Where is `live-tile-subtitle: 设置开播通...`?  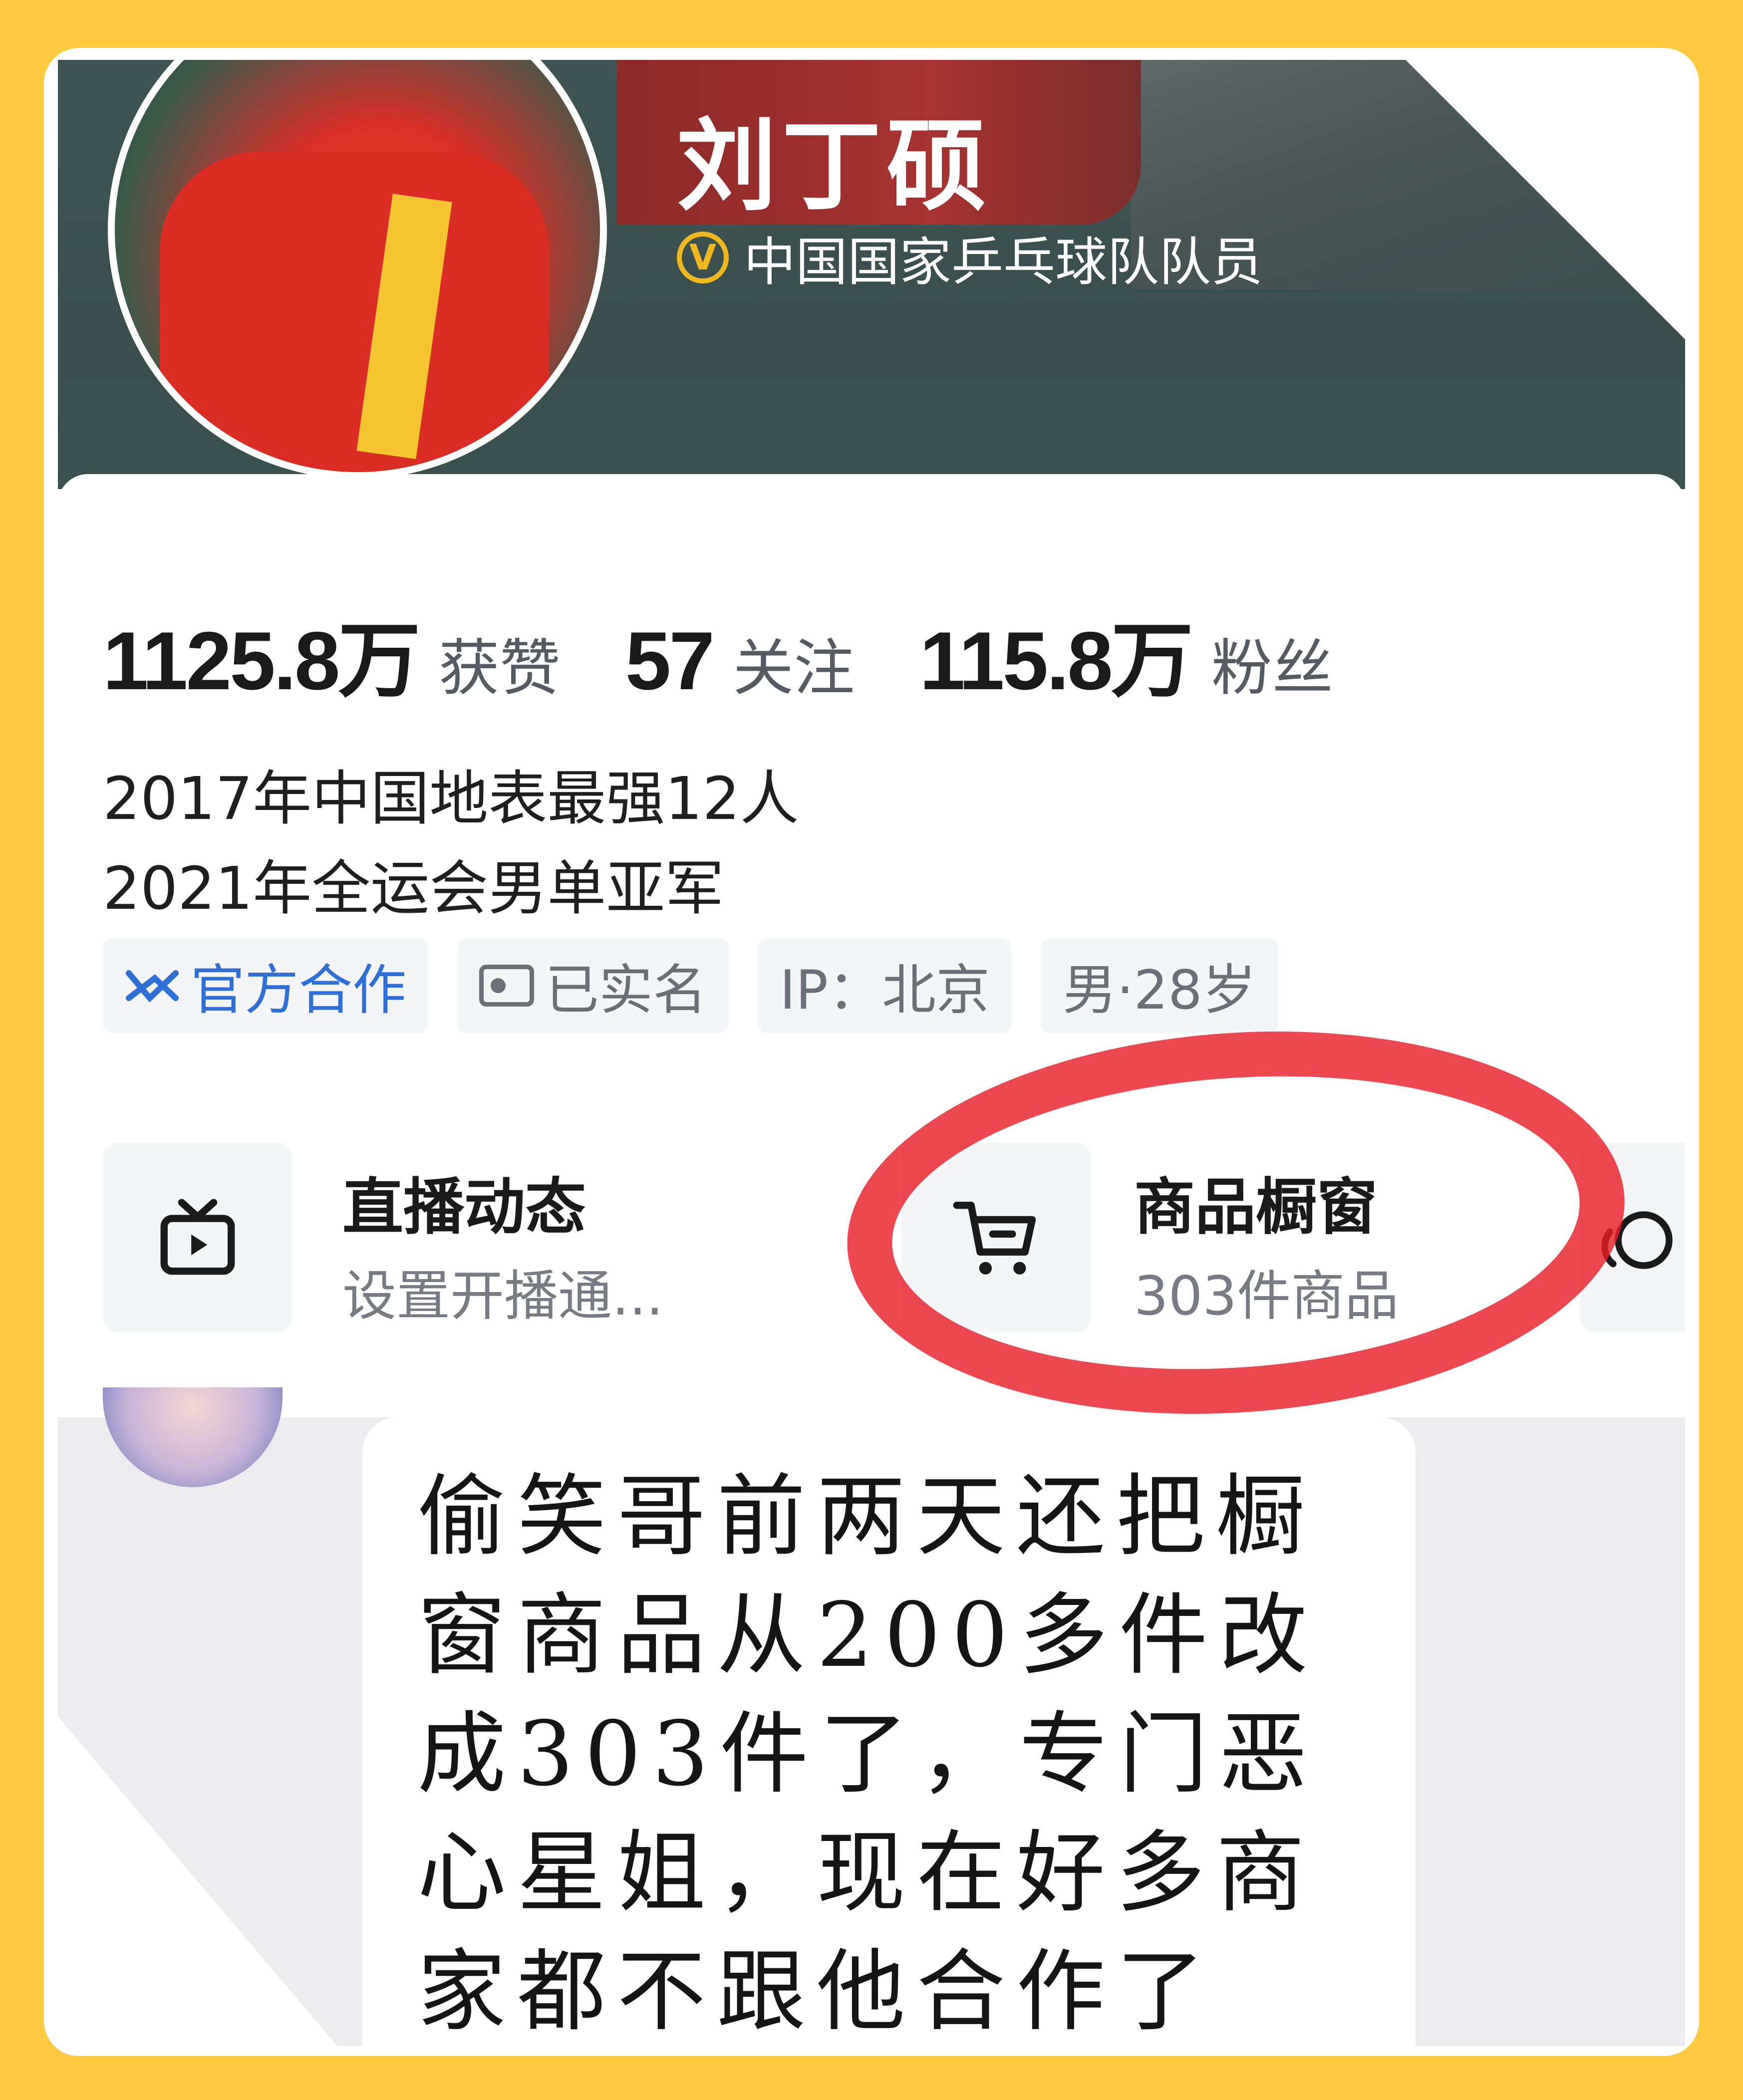
live-tile-subtitle: 设置开播通... is located at coordinates (502, 1296).